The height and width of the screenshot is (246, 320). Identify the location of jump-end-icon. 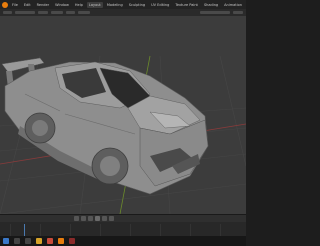
(111, 218).